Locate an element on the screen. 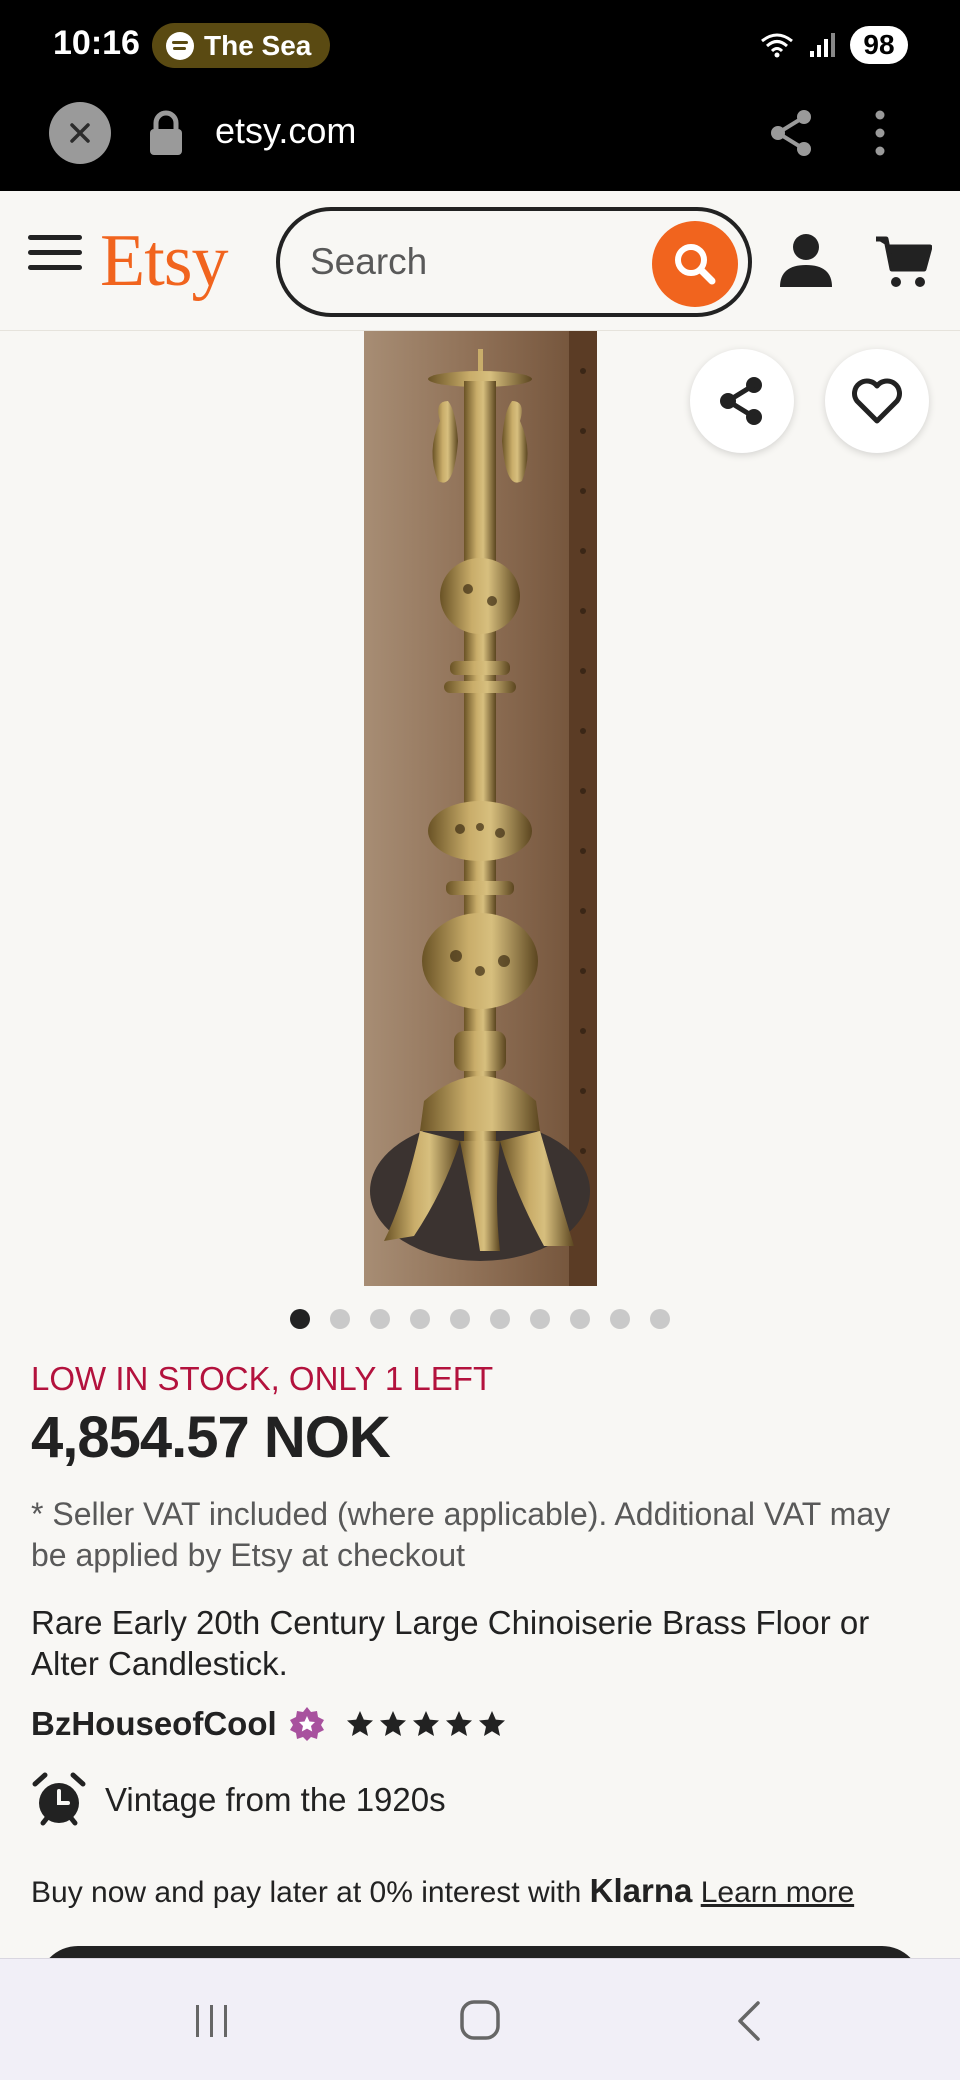 The image size is (960, 2080). etsy-header: Etsy is located at coordinates (480, 261).